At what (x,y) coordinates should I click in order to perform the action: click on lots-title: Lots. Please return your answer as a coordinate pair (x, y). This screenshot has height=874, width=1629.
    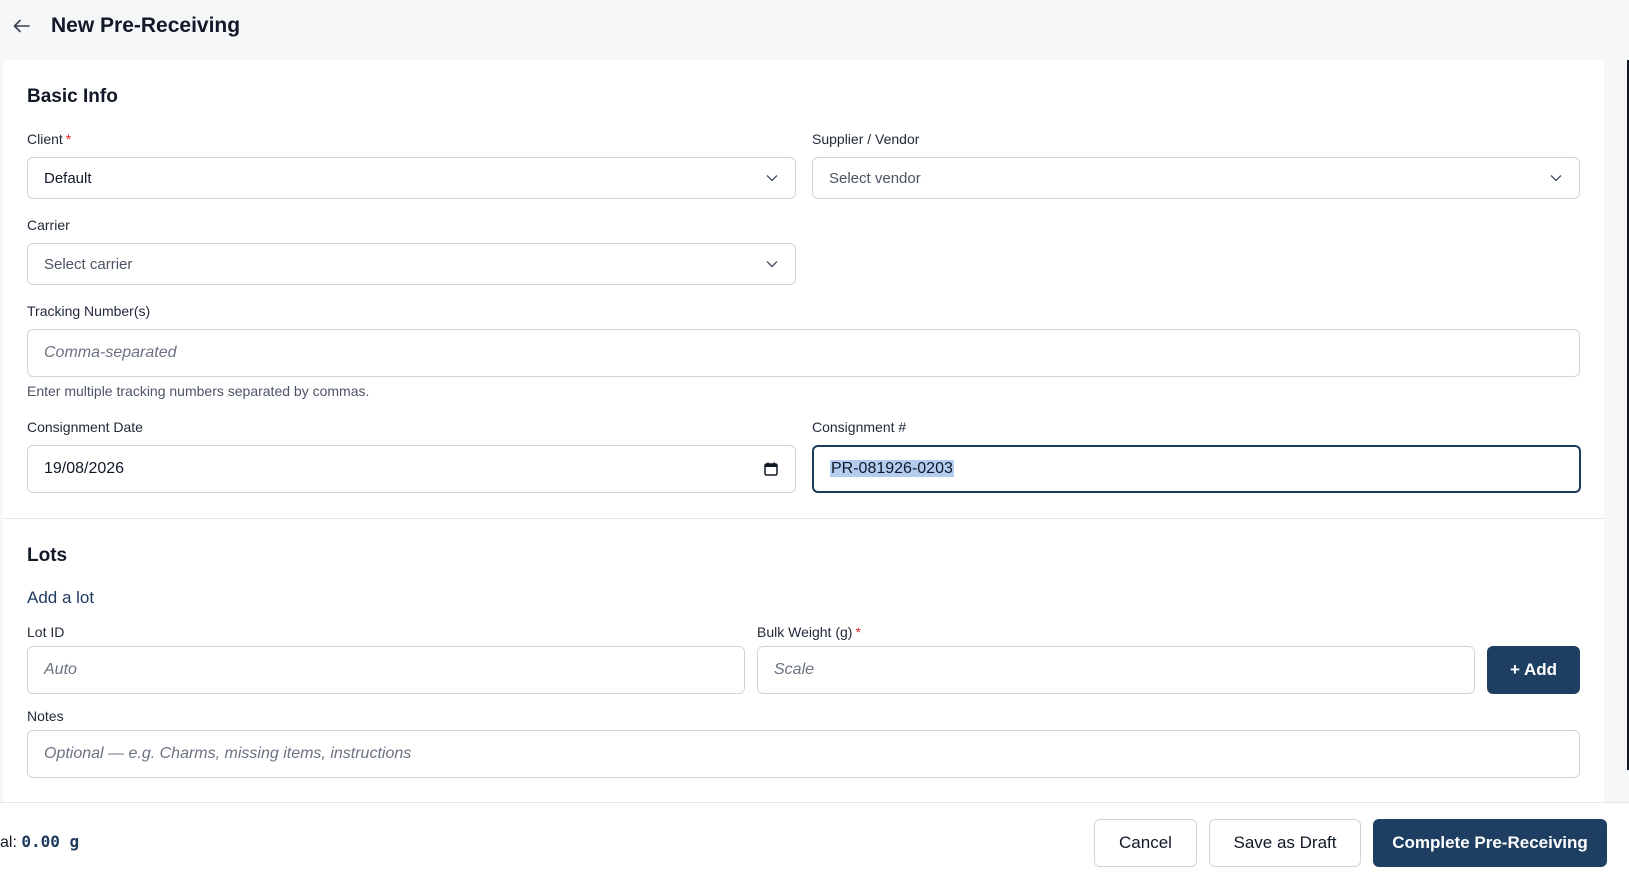
    Looking at the image, I should click on (47, 555).